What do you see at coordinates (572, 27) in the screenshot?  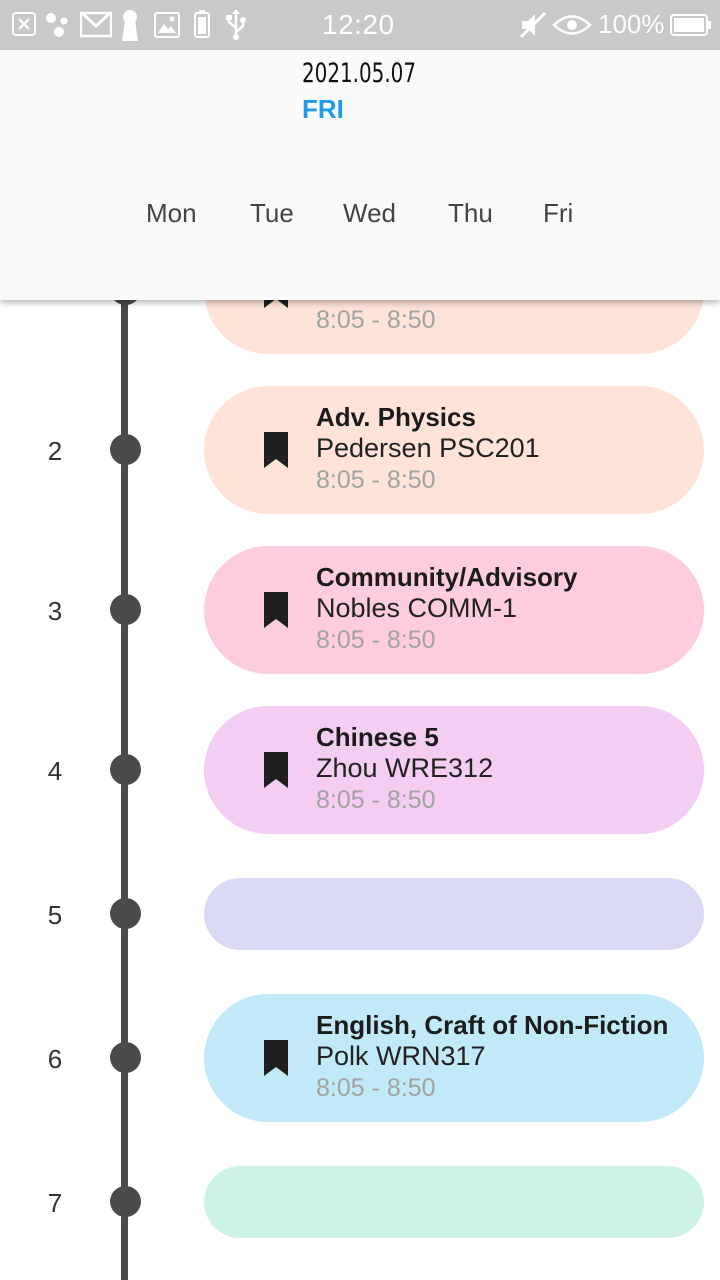 I see `eye-icon` at bounding box center [572, 27].